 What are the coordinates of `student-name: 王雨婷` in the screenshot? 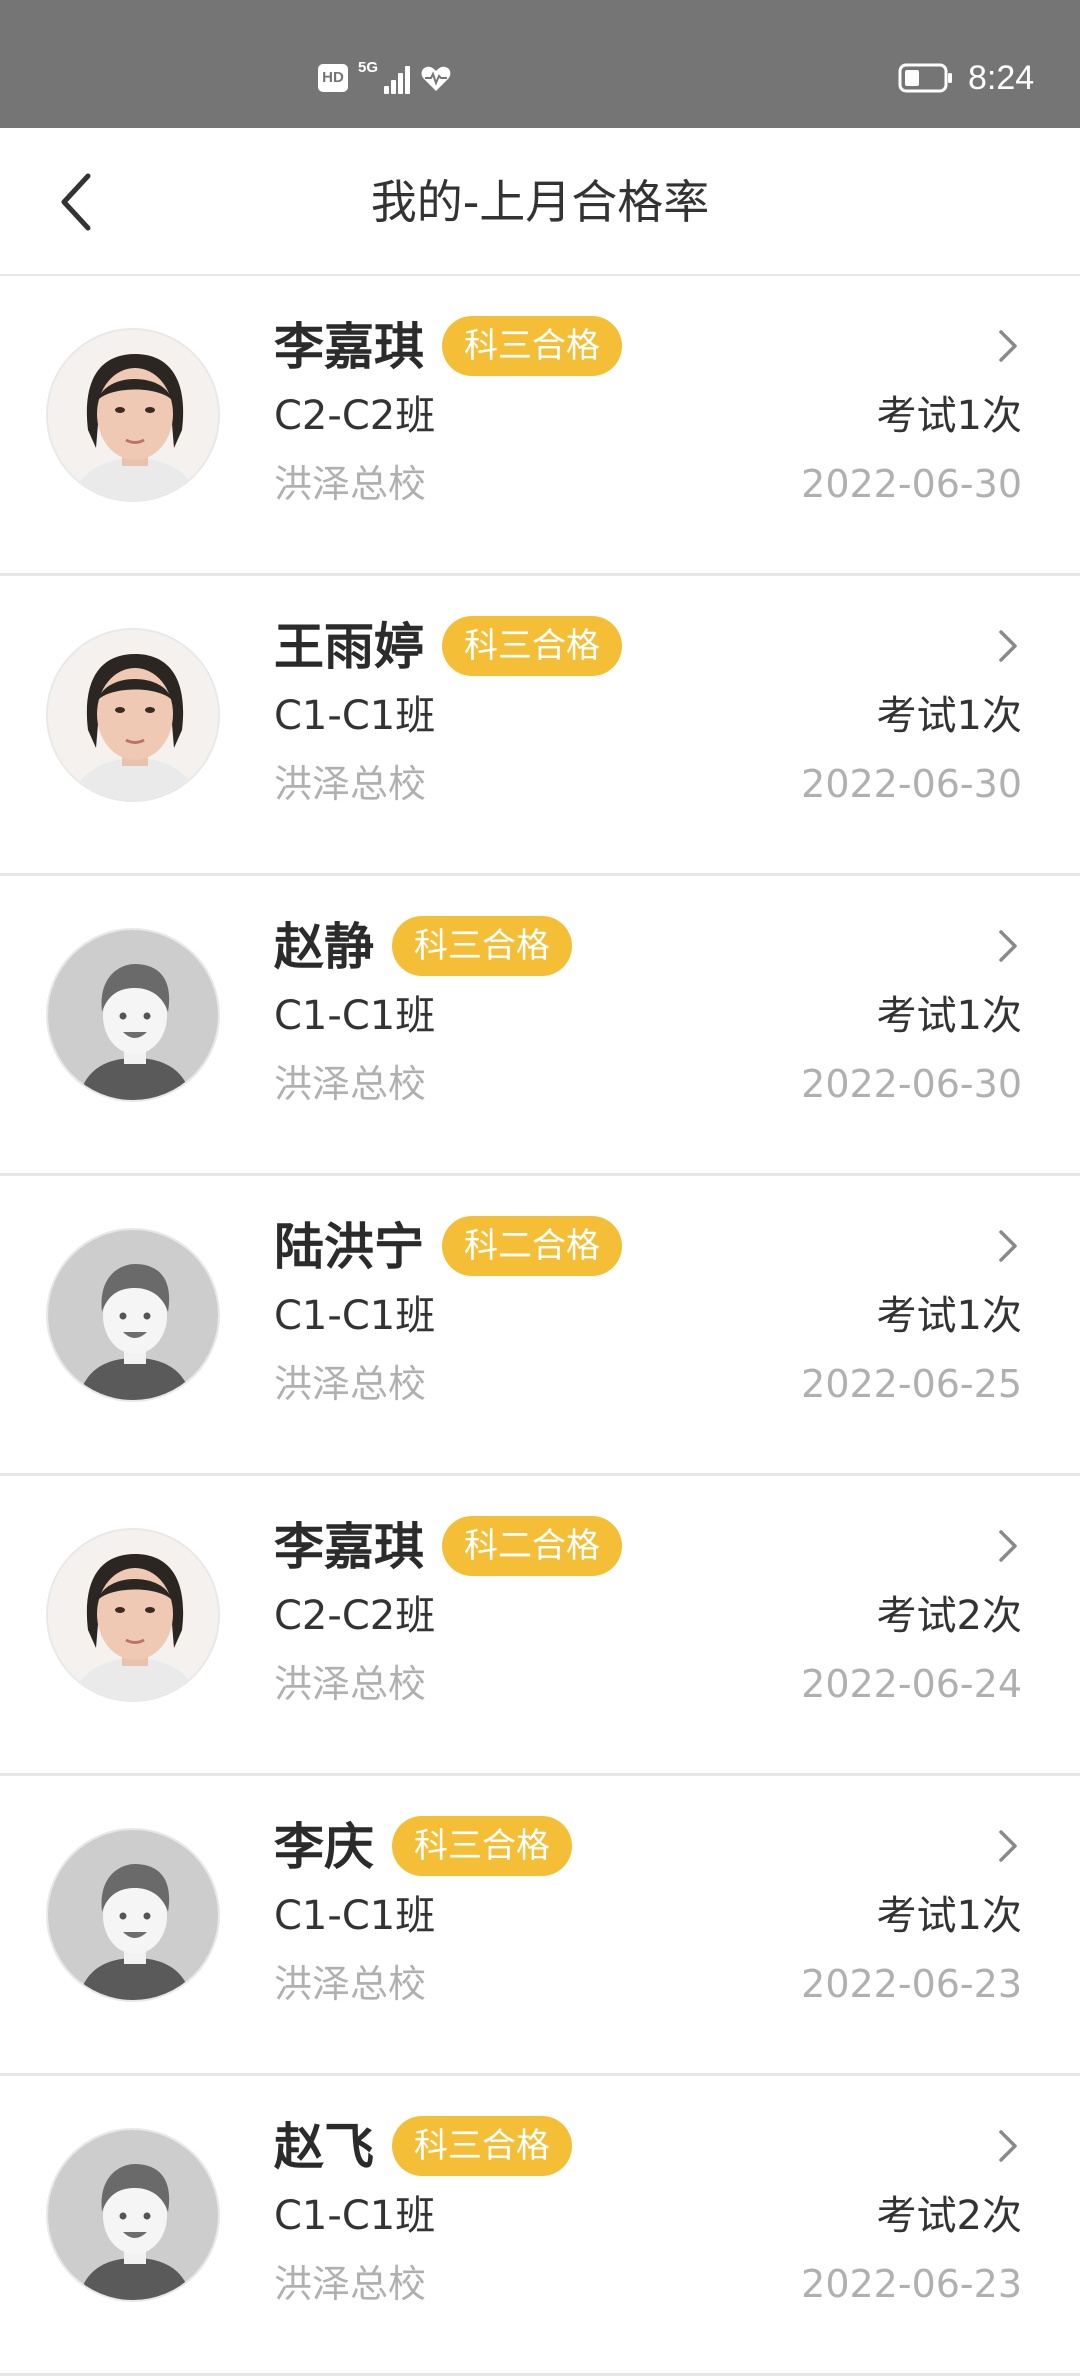 It's located at (349, 647).